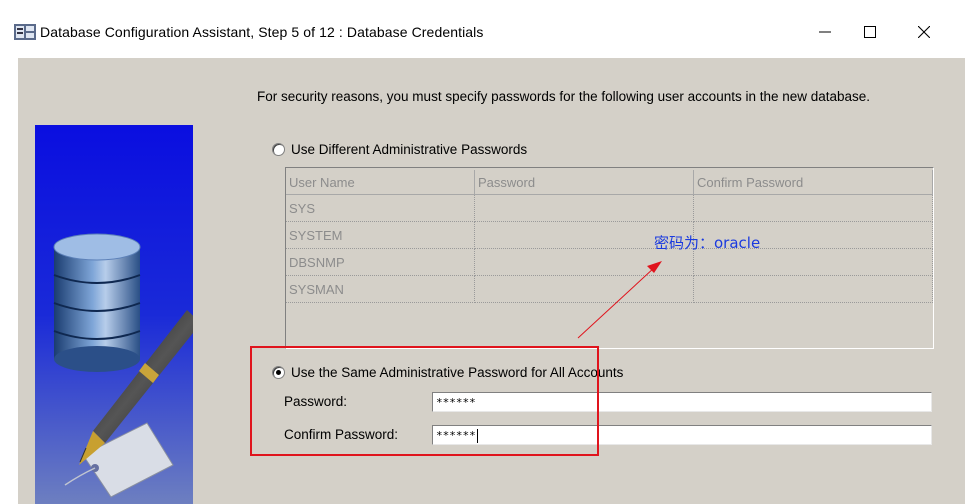  I want to click on option-different-passwords: Use Different Administrative Passwords, so click(399, 149).